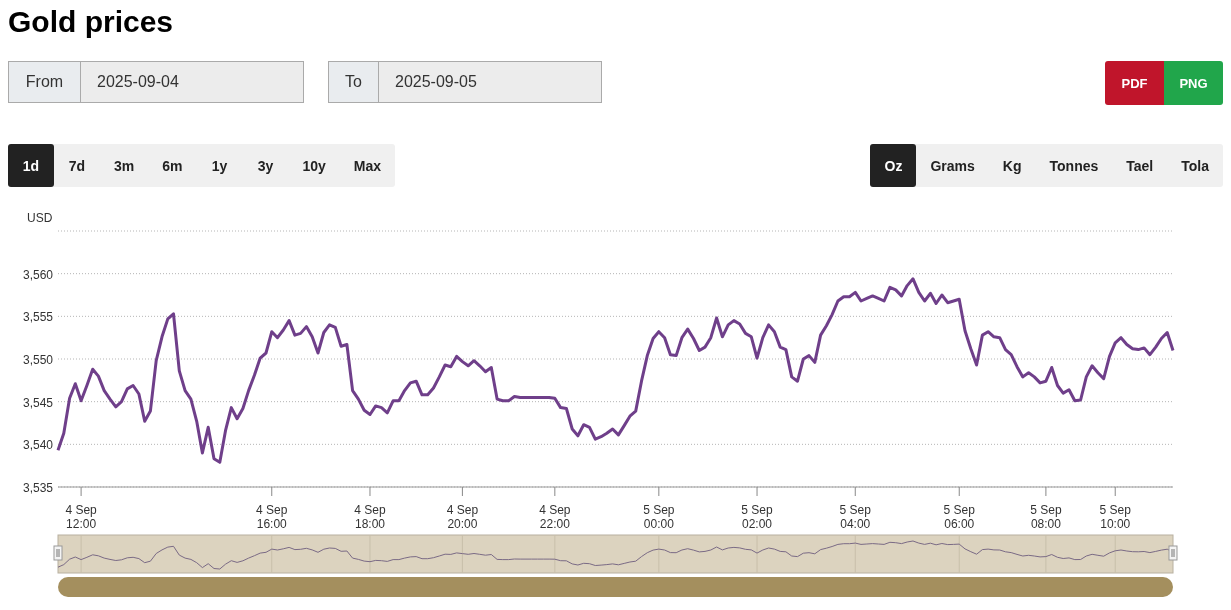 The image size is (1231, 610). I want to click on axis-label: 5 Sep 08:00, so click(1046, 517).